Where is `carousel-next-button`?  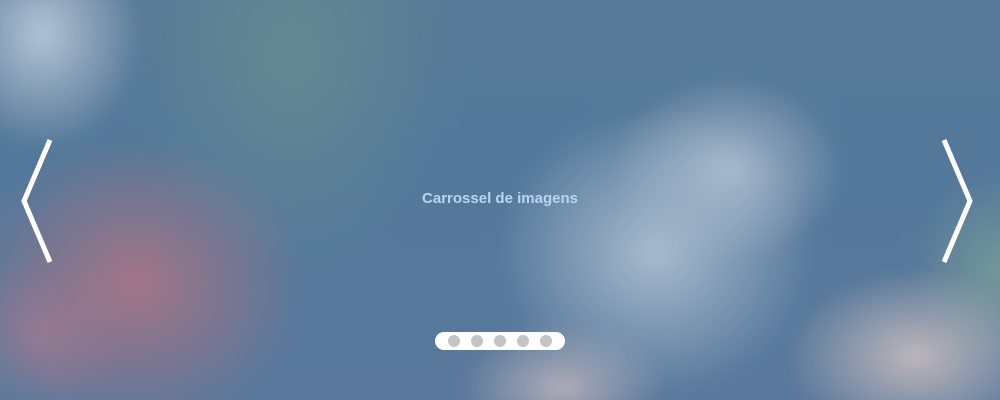 carousel-next-button is located at coordinates (958, 201).